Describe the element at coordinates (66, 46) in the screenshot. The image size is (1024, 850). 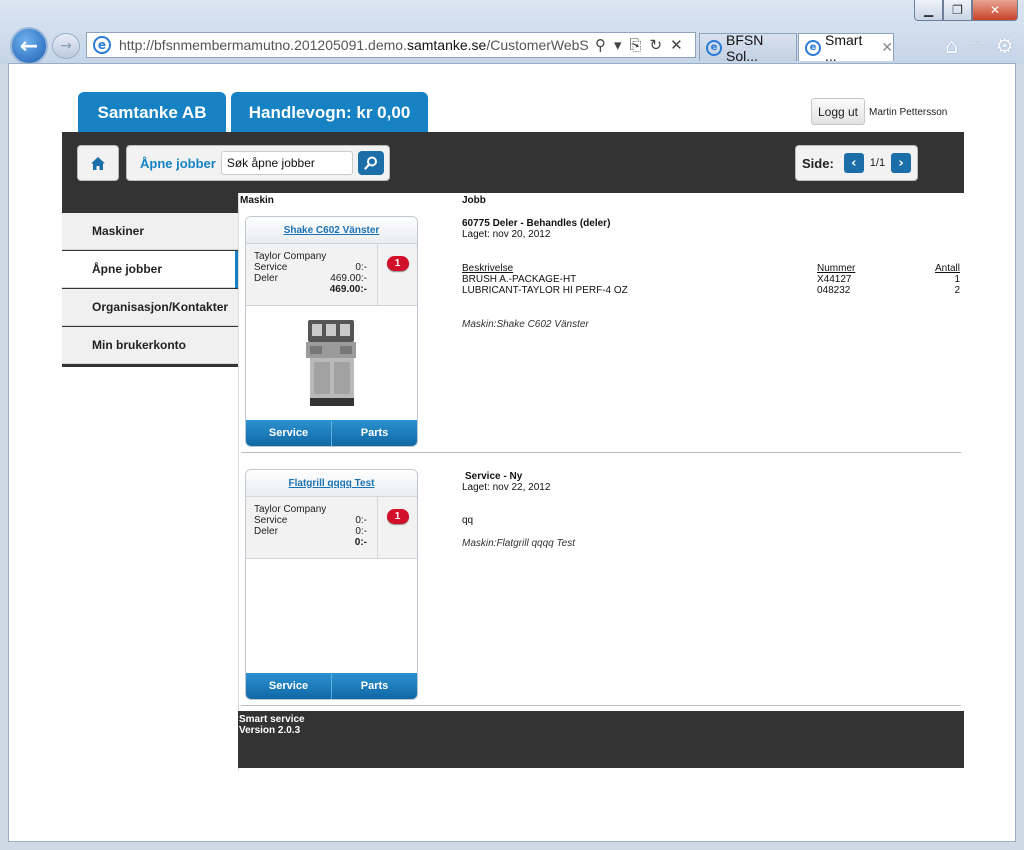
I see `forward-arrow-icon: →` at that location.